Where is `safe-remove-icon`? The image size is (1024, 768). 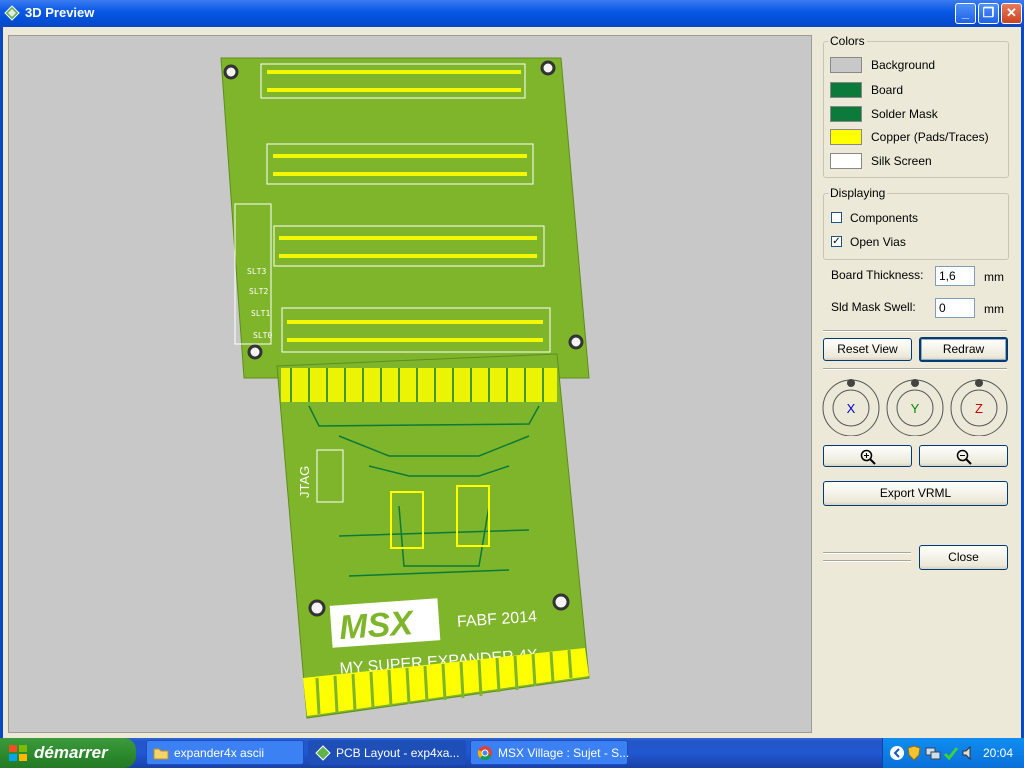 safe-remove-icon is located at coordinates (951, 753).